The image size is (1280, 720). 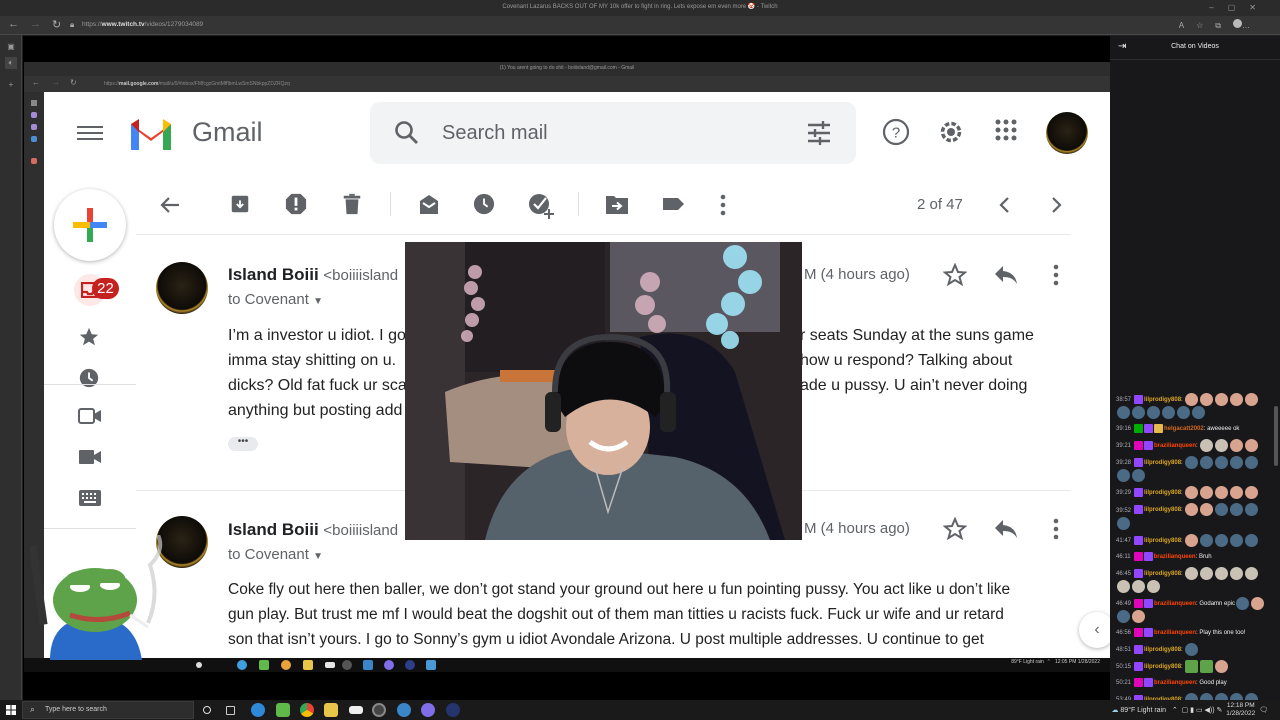 I want to click on tray-chevron-icon: ⌃, so click(x=1175, y=710).